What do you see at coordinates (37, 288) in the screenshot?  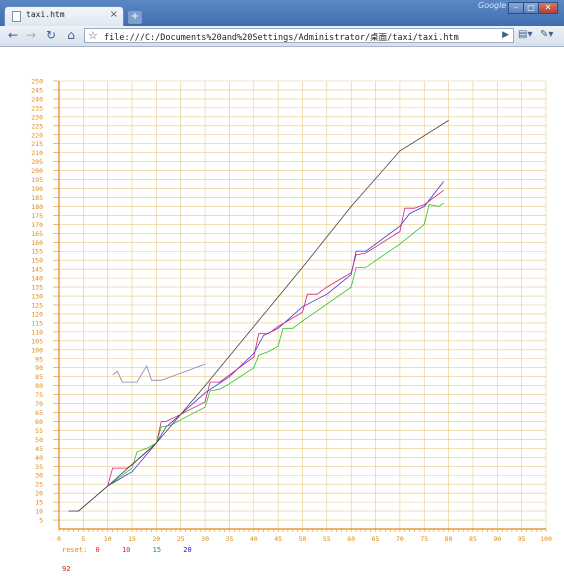 I see `y-tick-label: 135` at bounding box center [37, 288].